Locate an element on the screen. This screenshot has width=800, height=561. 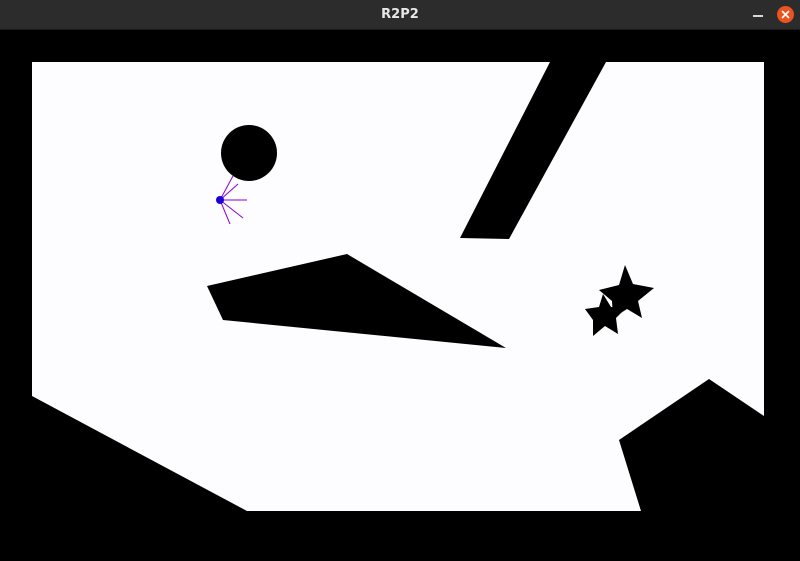
close-button is located at coordinates (785, 14).